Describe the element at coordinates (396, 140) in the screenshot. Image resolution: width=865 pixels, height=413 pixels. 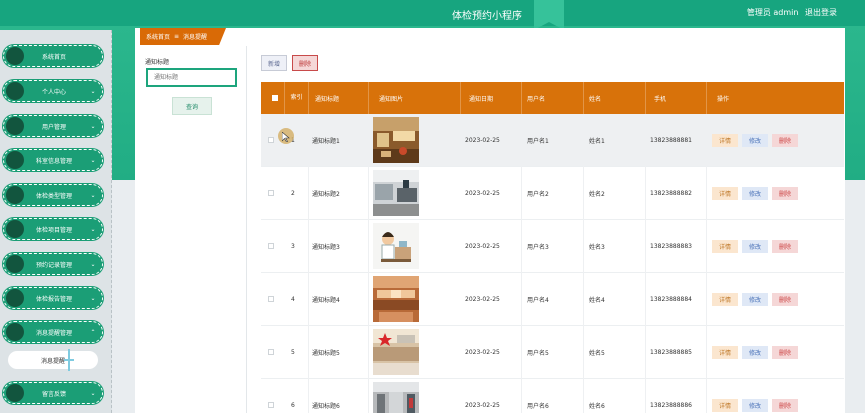
I see `notice-image-restaurant` at that location.